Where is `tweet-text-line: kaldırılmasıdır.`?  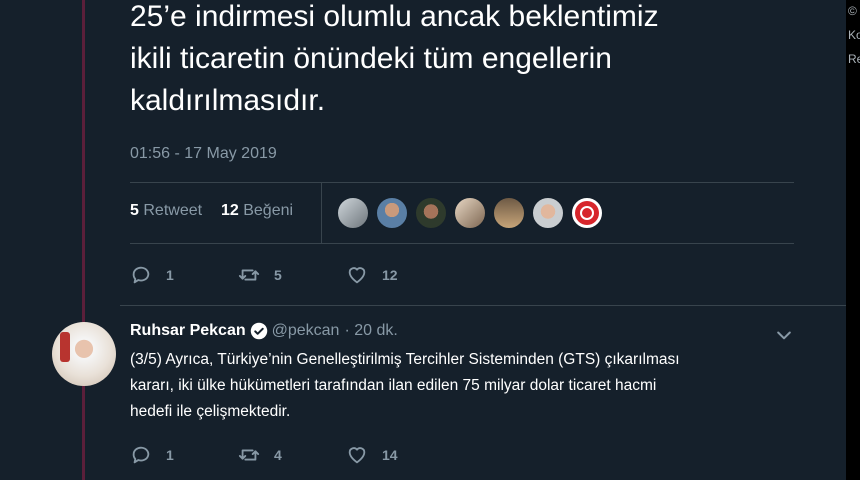 tweet-text-line: kaldırılmasıdır. is located at coordinates (228, 100).